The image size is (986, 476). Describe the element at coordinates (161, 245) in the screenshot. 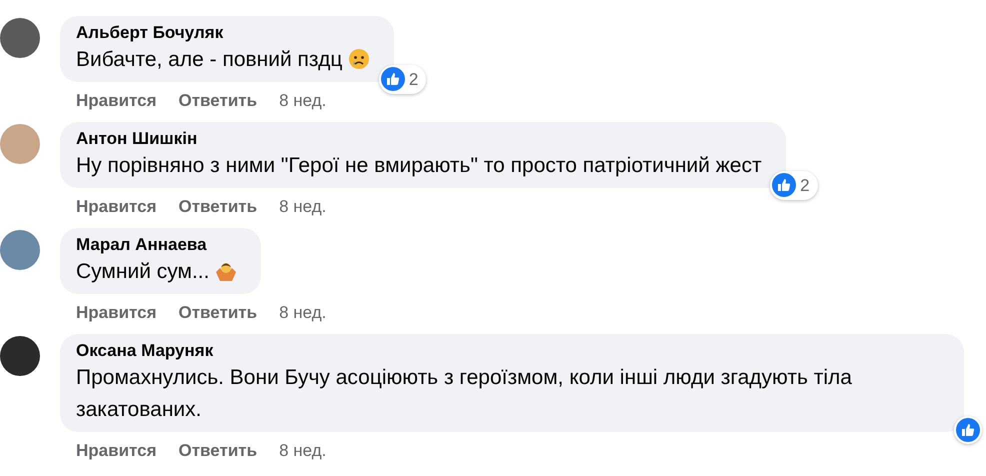

I see `author-name: Марал Аннаева` at that location.